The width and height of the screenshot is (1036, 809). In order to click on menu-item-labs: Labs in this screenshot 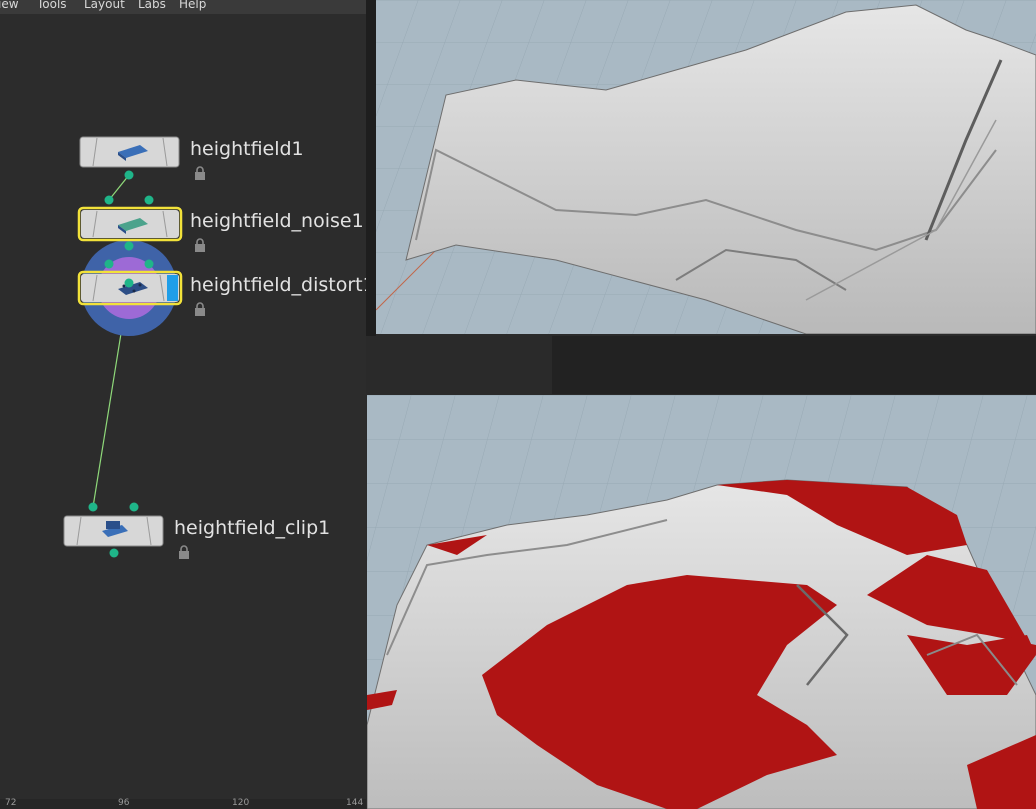, I will do `click(152, 5)`.